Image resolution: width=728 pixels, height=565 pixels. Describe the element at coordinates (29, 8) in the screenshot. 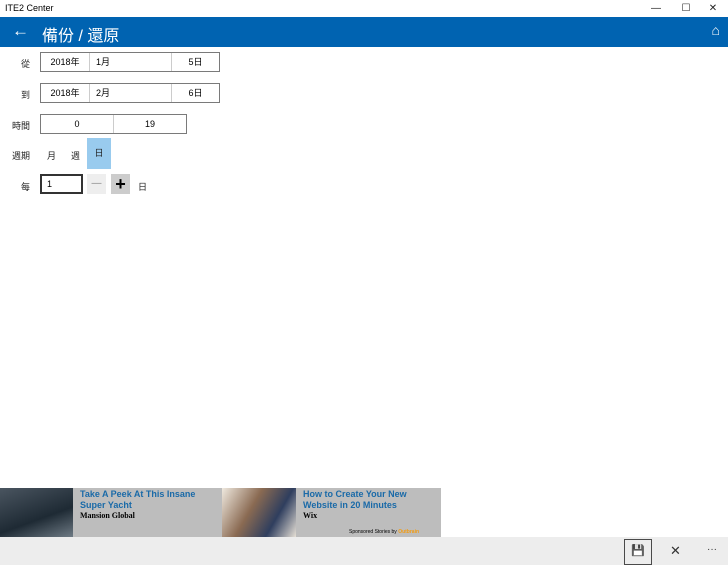

I see `window-title: ITE2 Center` at that location.